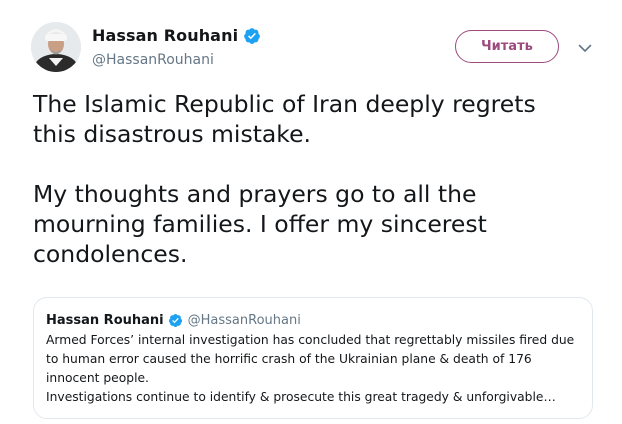  What do you see at coordinates (507, 46) in the screenshot?
I see `follow-button: Читать` at bounding box center [507, 46].